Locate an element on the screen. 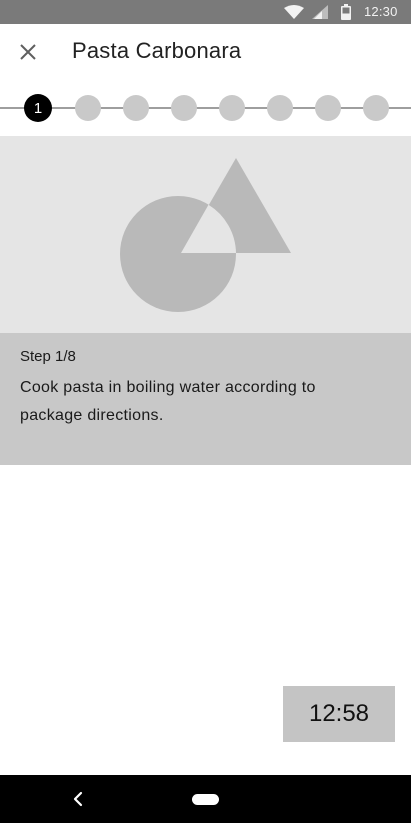 This screenshot has width=411, height=823. image-placeholder-icon is located at coordinates (205, 235).